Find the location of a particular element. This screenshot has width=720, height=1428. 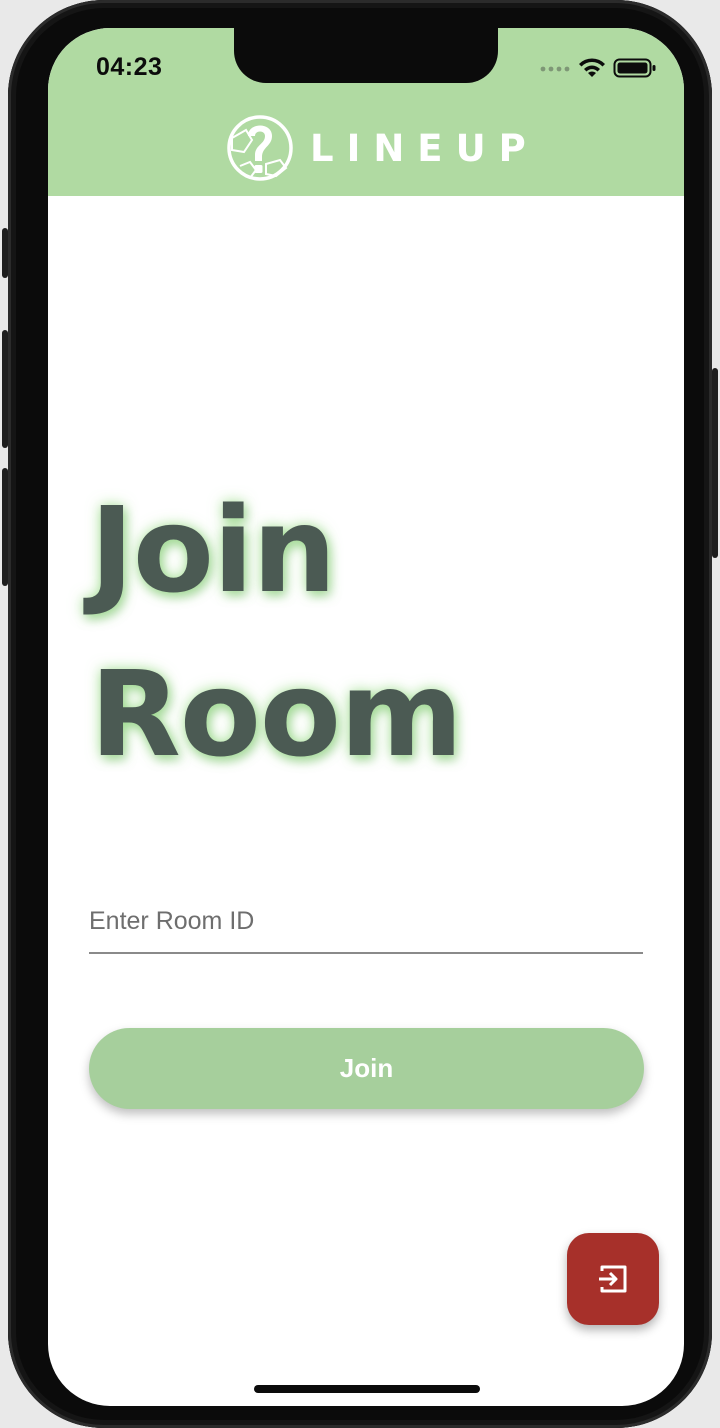

page-title: Join Room is located at coordinates (276, 632).